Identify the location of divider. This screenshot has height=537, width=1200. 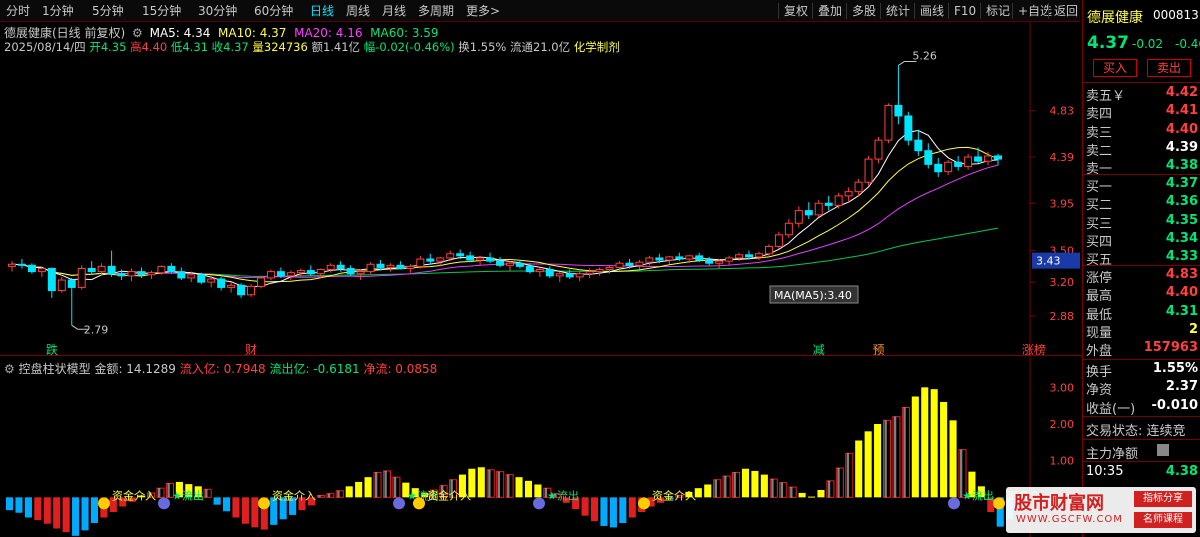
(1141, 461).